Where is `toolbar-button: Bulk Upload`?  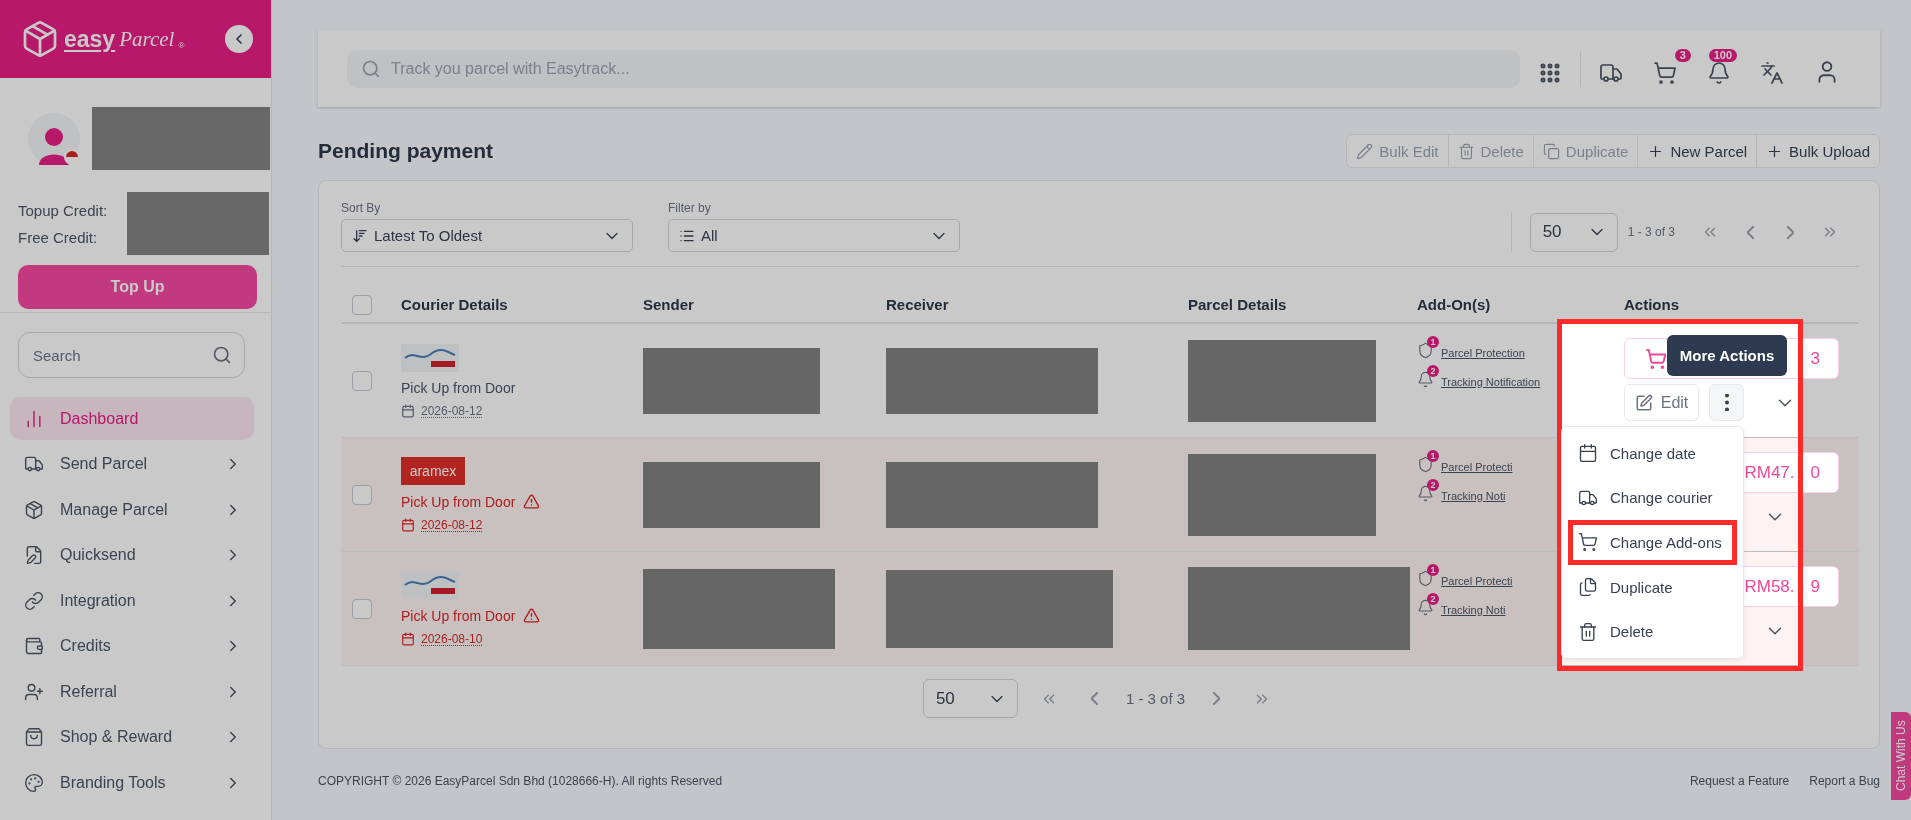
toolbar-button: Bulk Upload is located at coordinates (1817, 151).